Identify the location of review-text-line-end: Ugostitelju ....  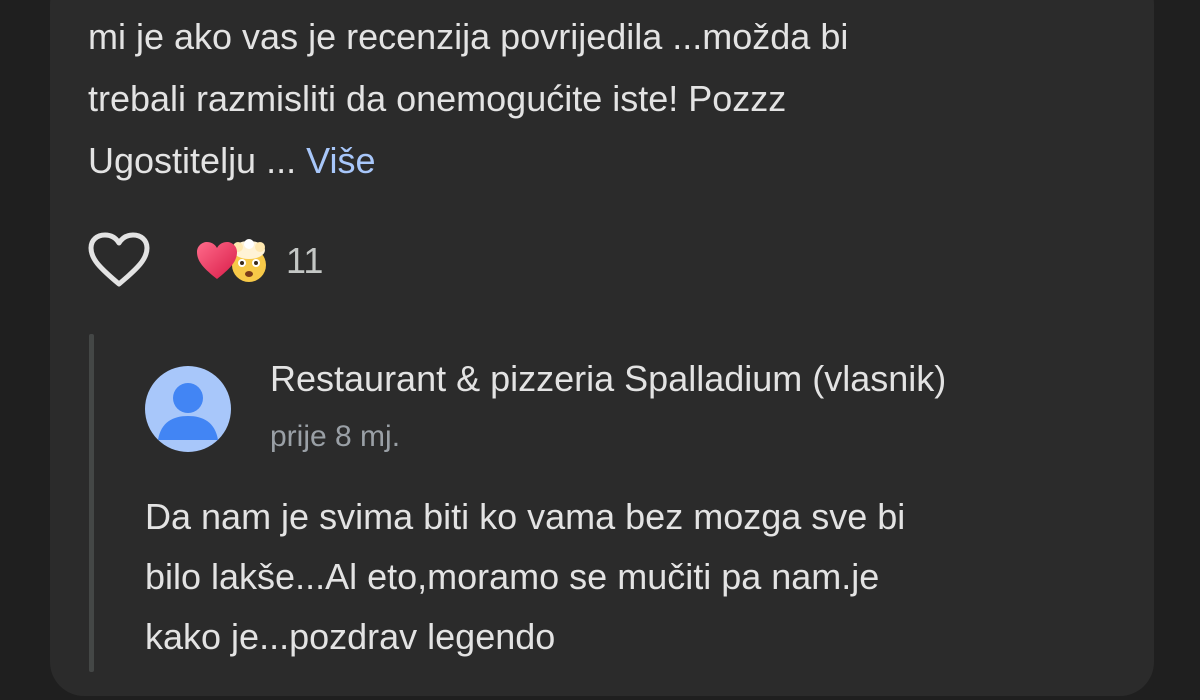
(192, 160).